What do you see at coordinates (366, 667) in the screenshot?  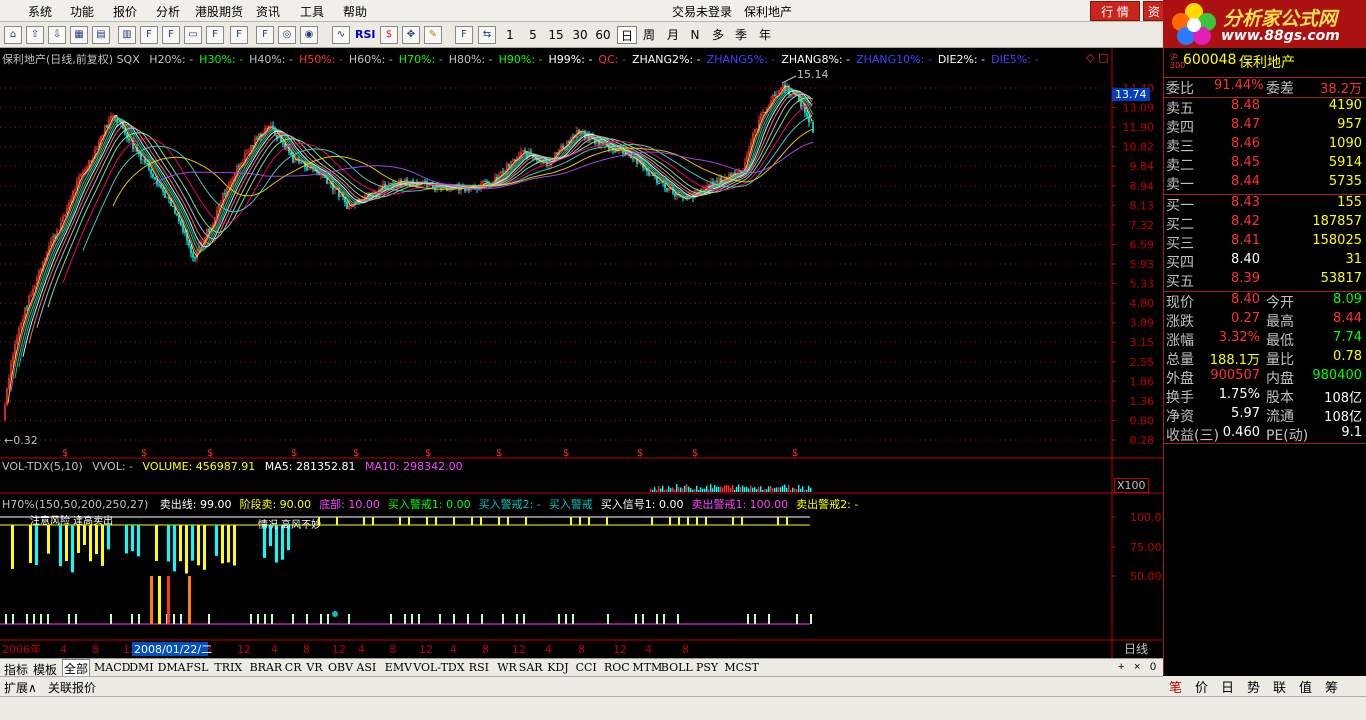 I see `indicator-tab-asi: ASI` at bounding box center [366, 667].